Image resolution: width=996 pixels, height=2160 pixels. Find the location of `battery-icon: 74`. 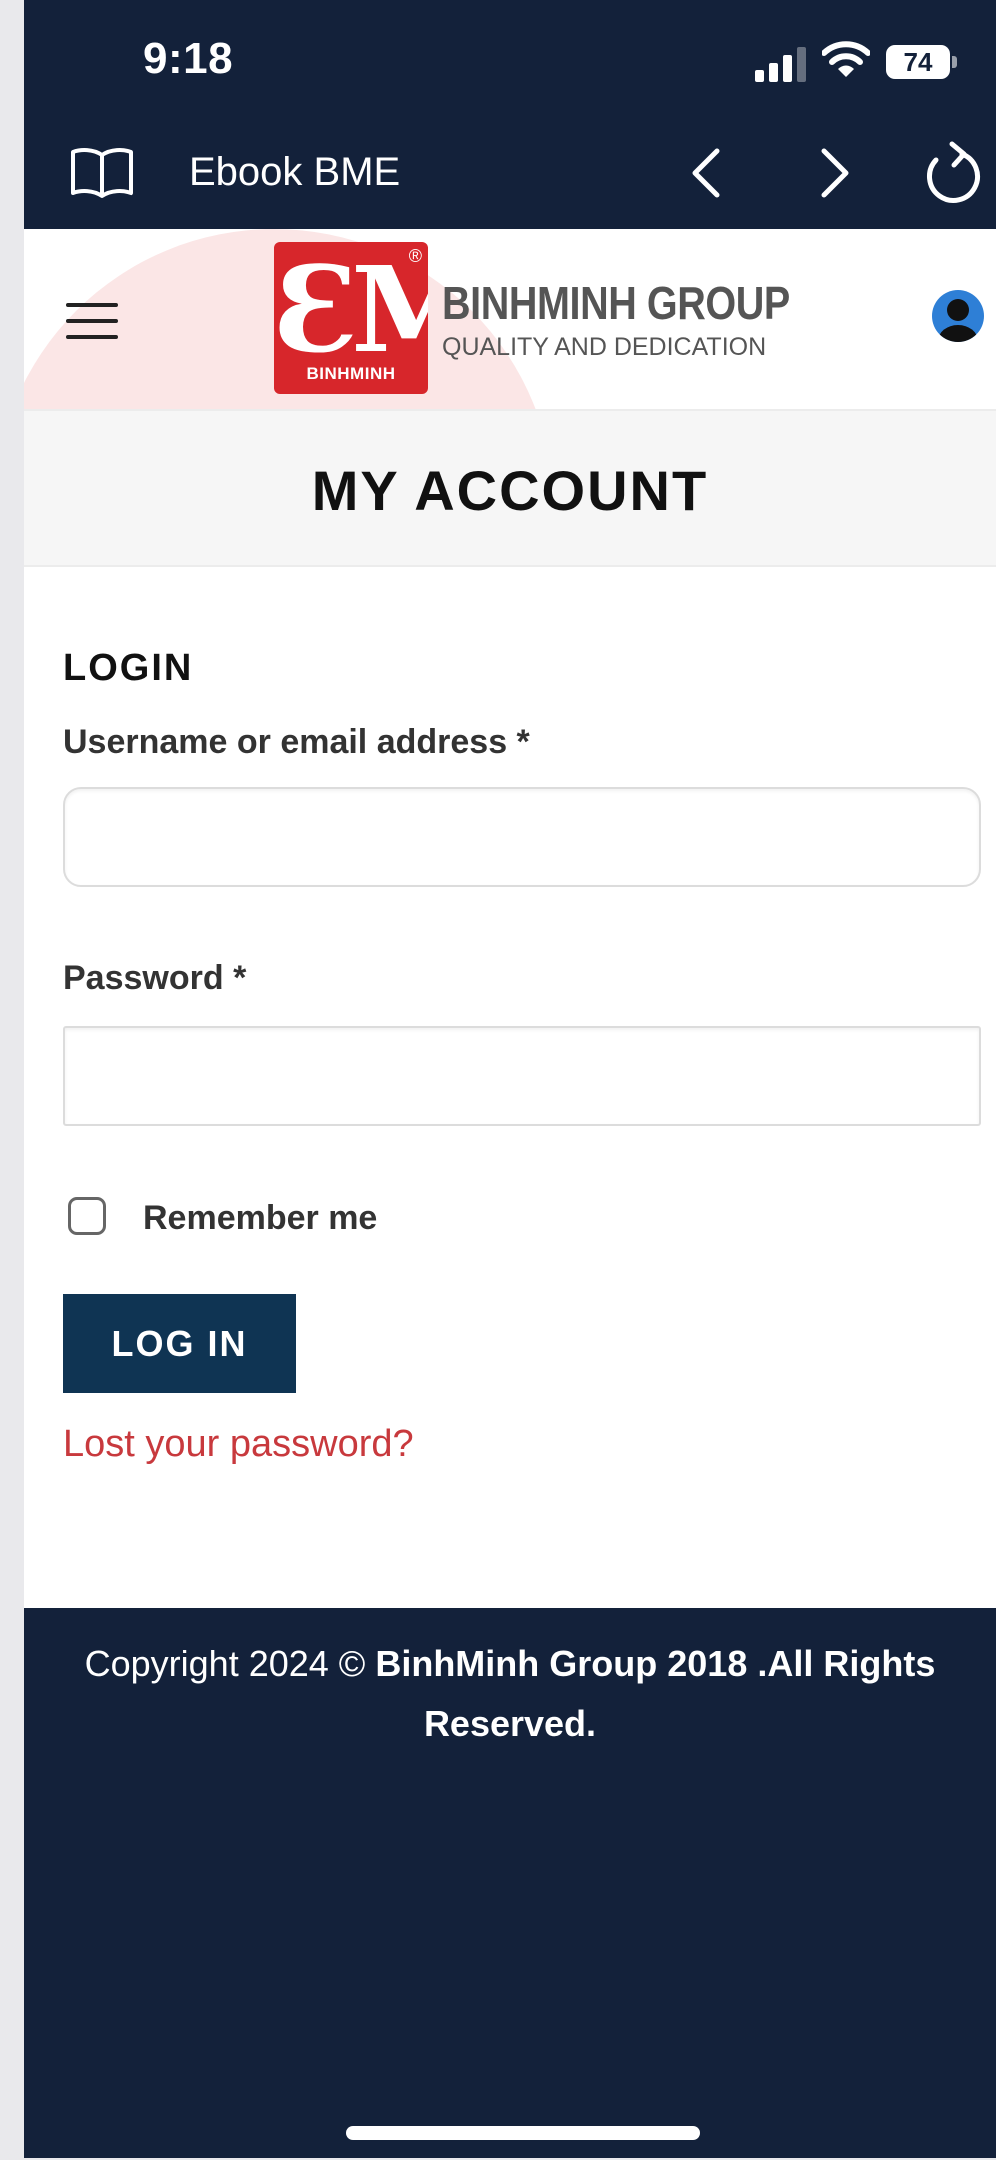

battery-icon: 74 is located at coordinates (918, 62).